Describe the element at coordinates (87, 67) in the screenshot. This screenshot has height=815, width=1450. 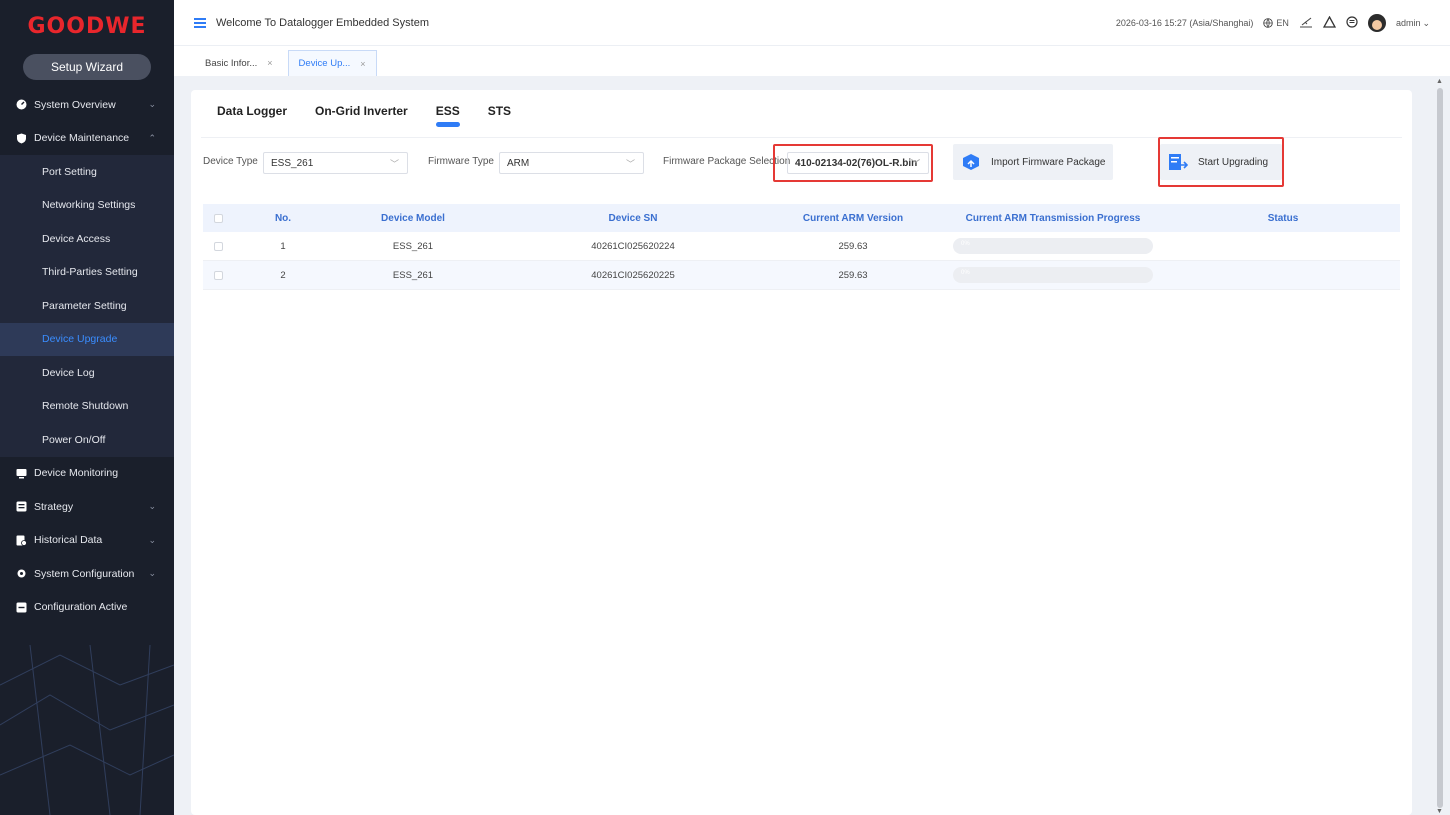
I see `setup-wizard-button: Setup Wizard` at that location.